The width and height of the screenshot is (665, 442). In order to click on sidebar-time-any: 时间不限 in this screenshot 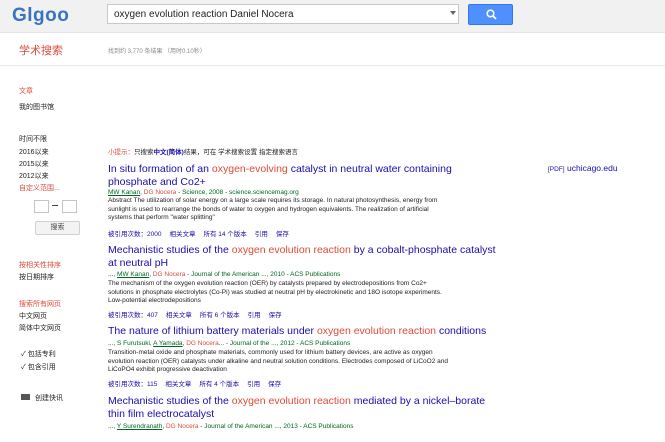, I will do `click(33, 139)`.